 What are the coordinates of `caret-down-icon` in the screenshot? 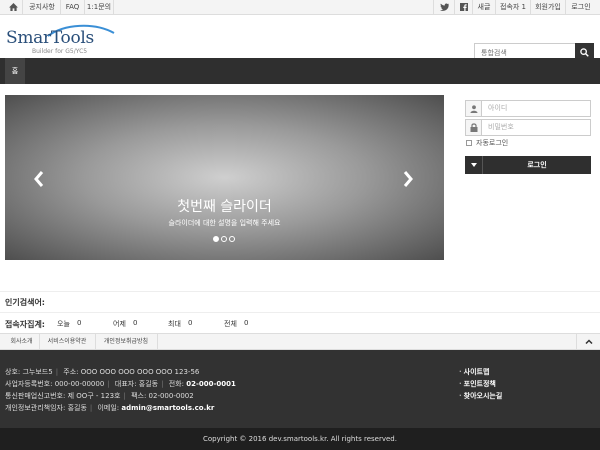 It's located at (474, 165).